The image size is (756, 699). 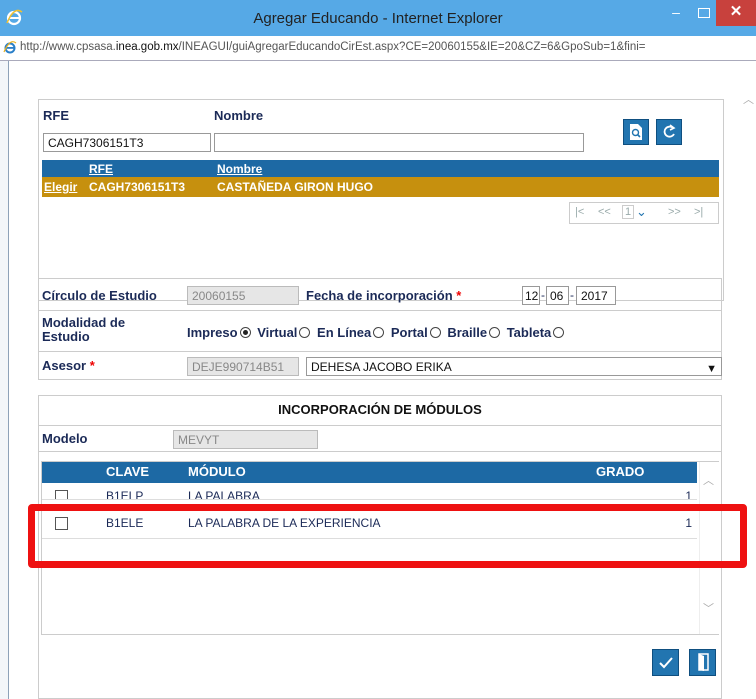 What do you see at coordinates (56, 115) in the screenshot?
I see `rfe-label: RFE` at bounding box center [56, 115].